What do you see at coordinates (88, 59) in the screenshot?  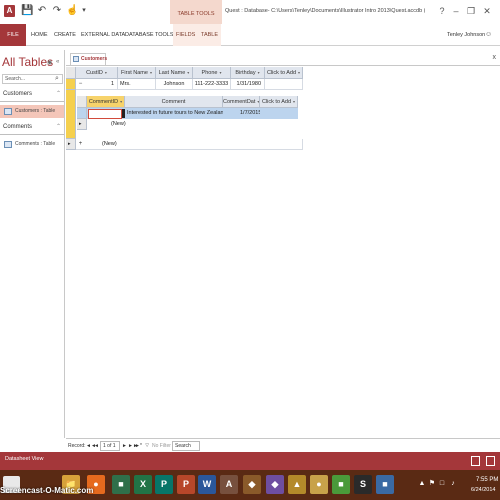 I see `document-tab-customers: Customers` at bounding box center [88, 59].